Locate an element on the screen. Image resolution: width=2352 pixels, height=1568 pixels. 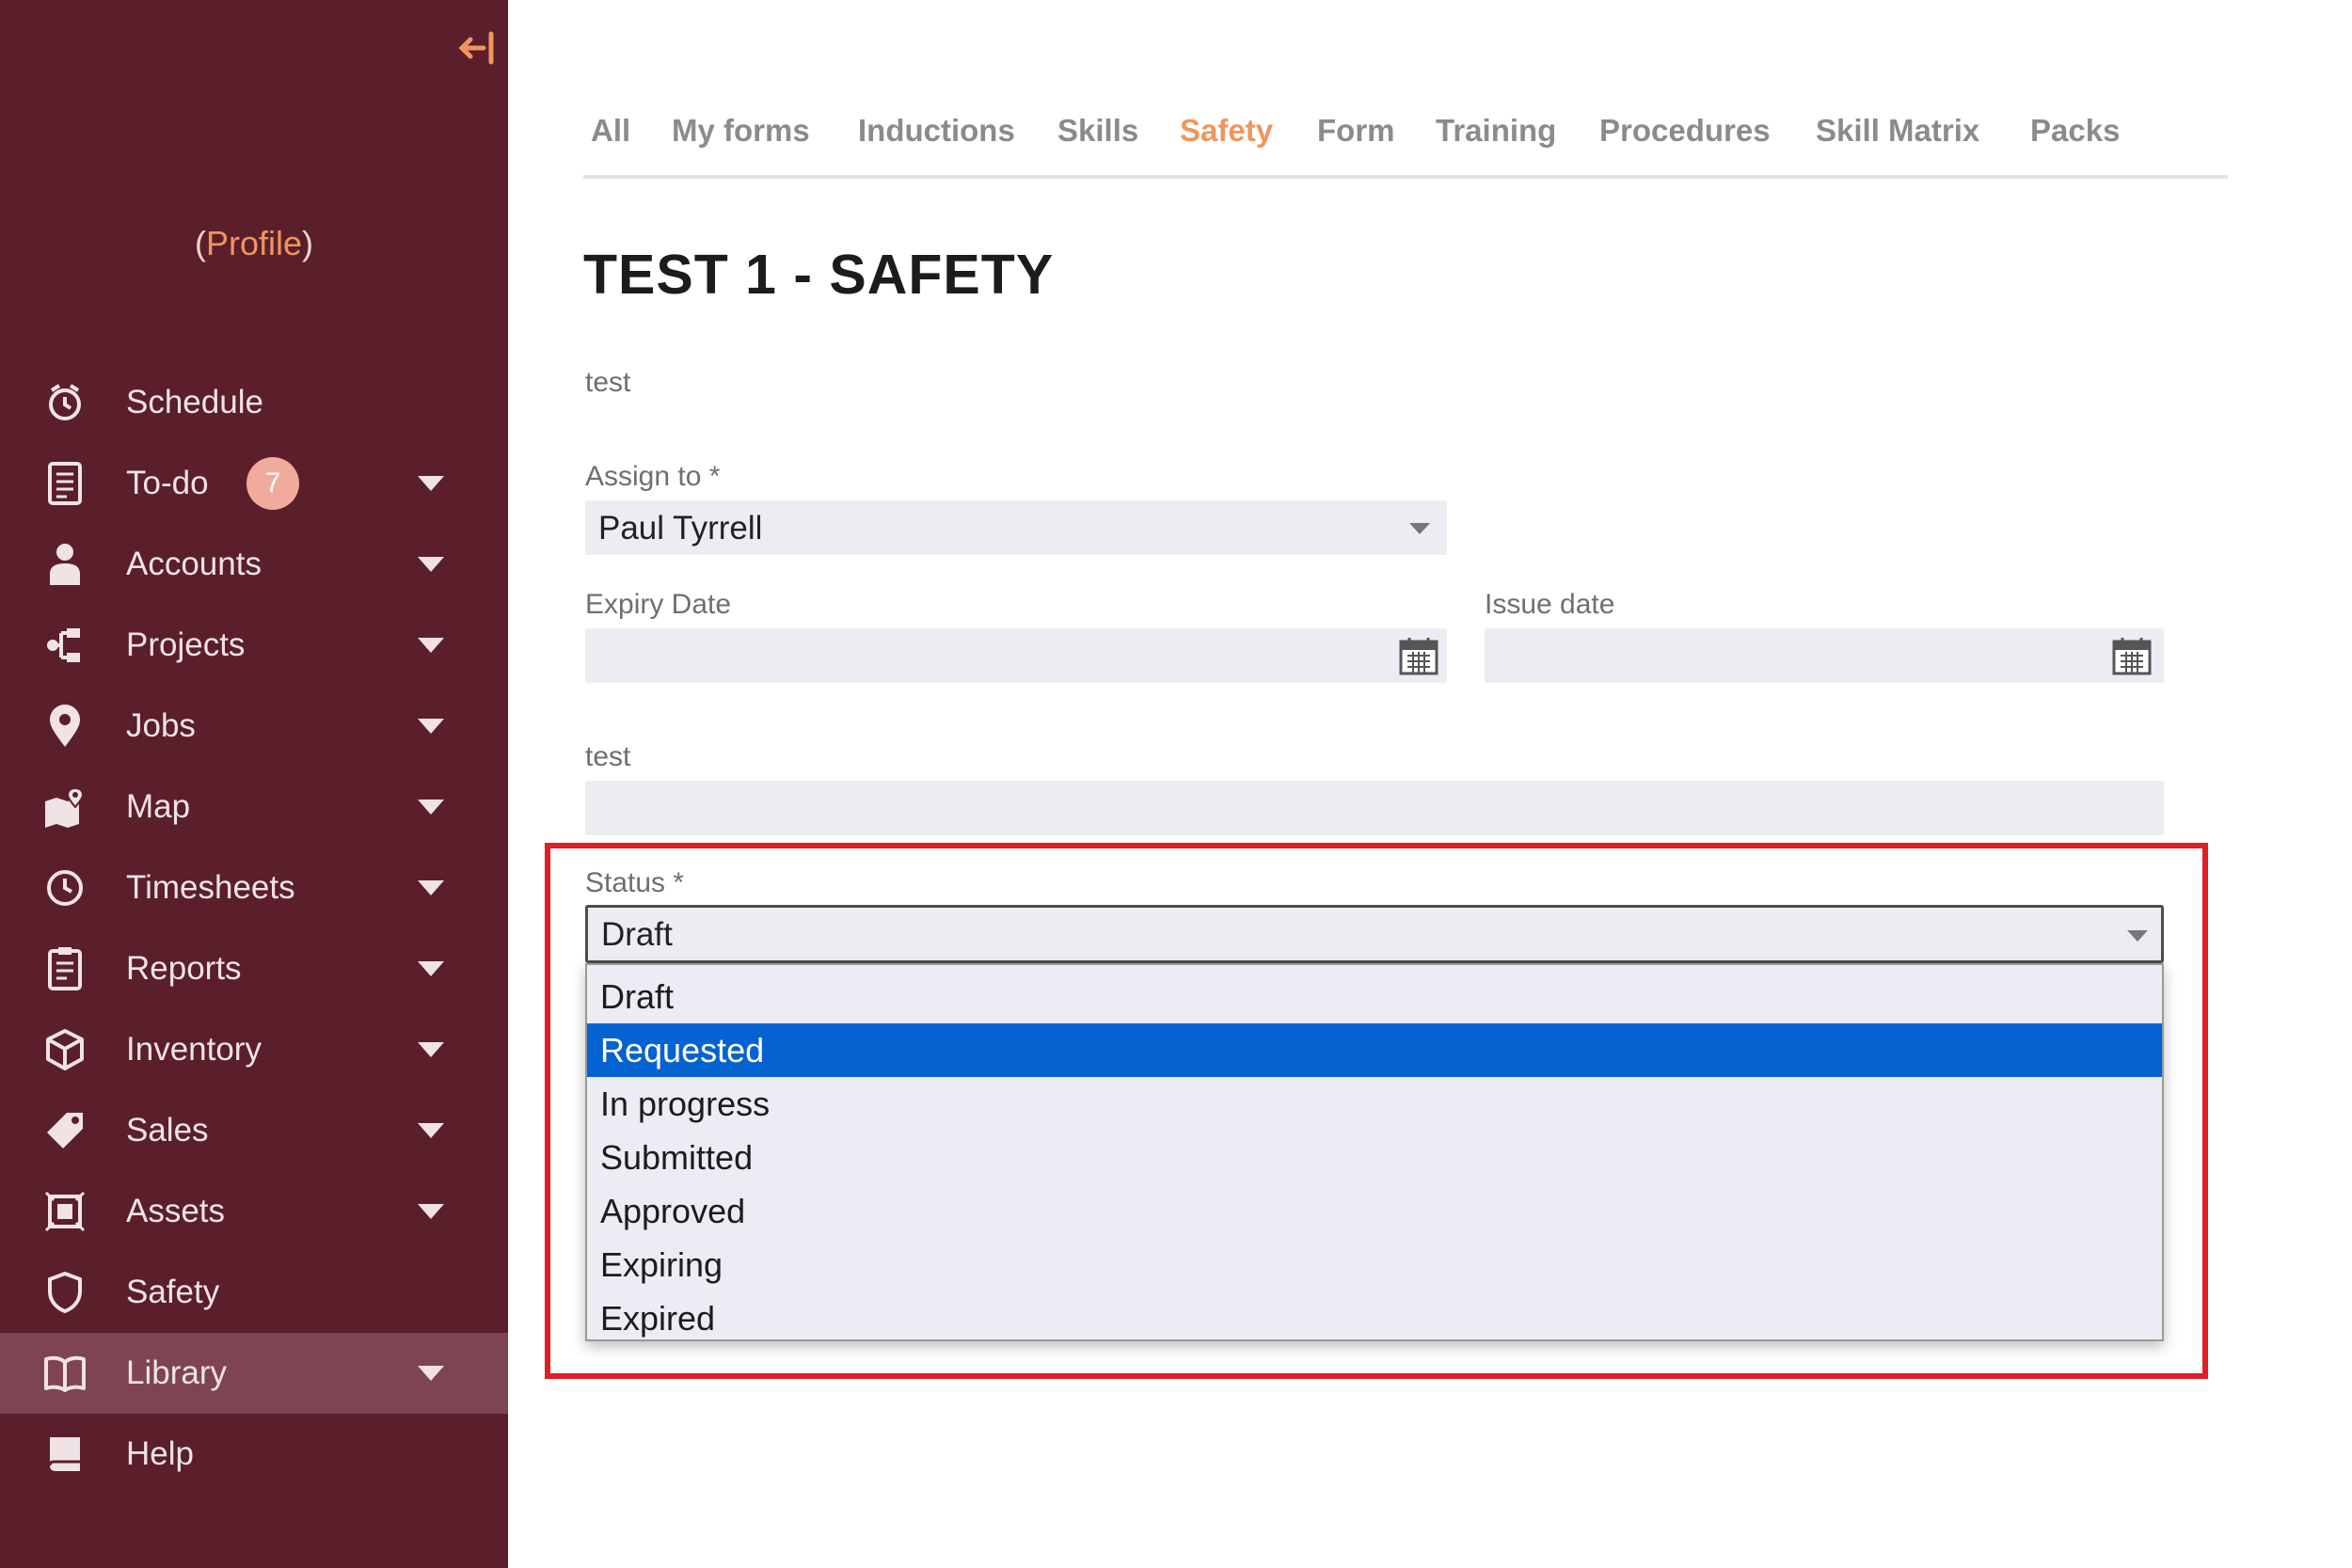
sidebar-item-inventory: Inventory is located at coordinates (254, 1049).